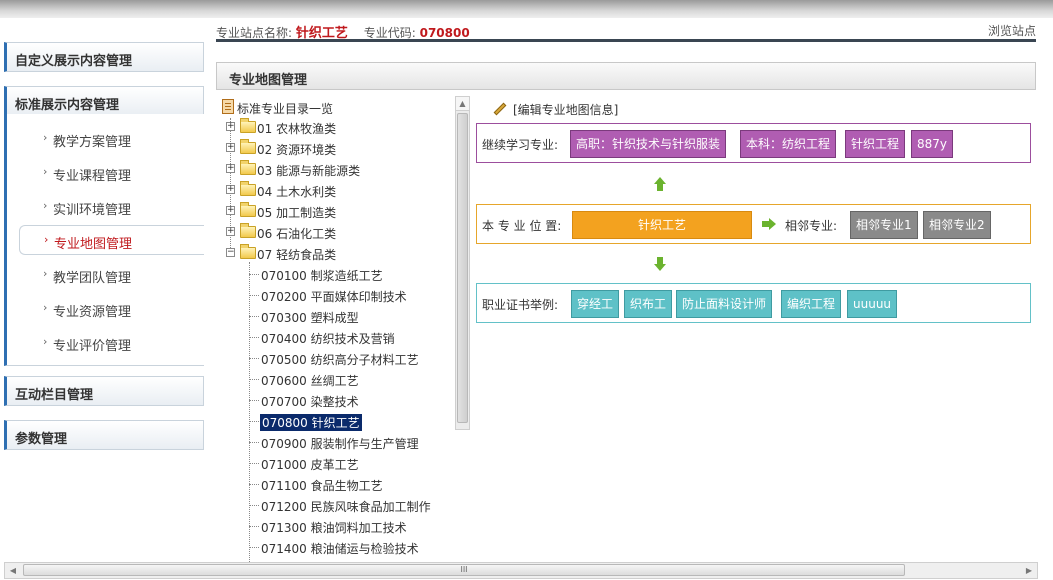 The image size is (1053, 580). What do you see at coordinates (389, 33) in the screenshot?
I see `major-code-label: 专业代码:` at bounding box center [389, 33].